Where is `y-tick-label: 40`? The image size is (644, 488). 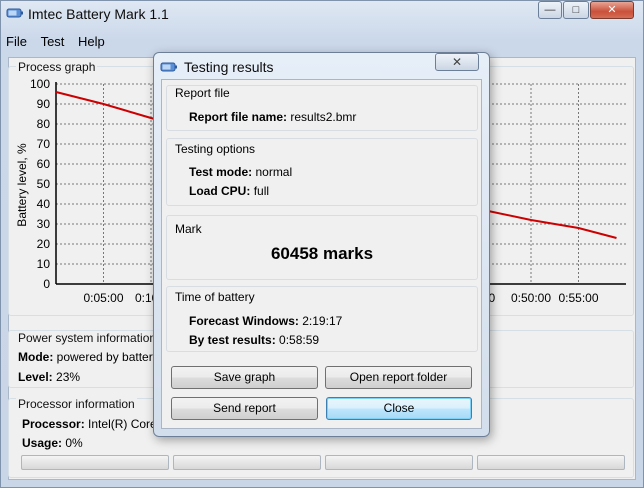
y-tick-label: 40 is located at coordinates (44, 204).